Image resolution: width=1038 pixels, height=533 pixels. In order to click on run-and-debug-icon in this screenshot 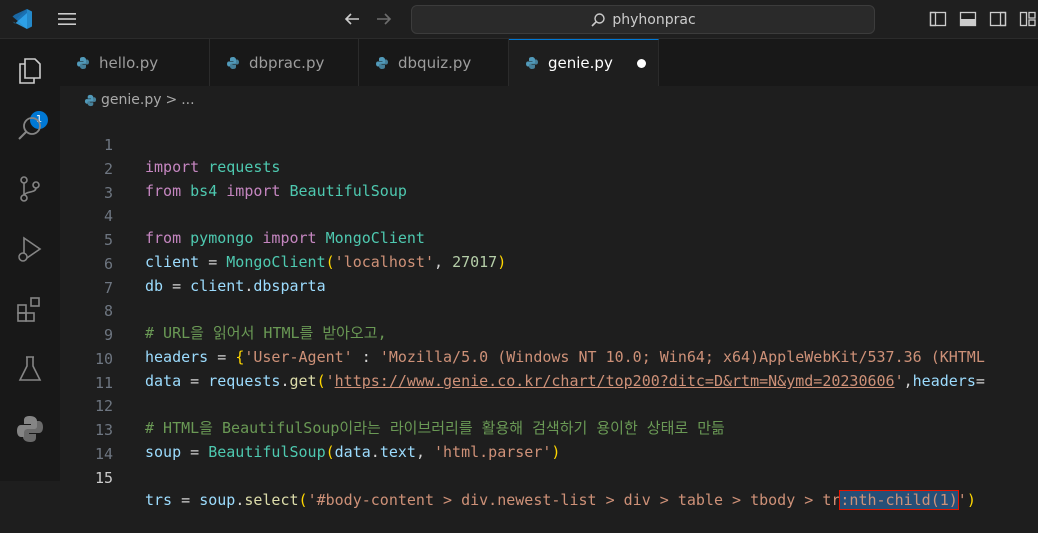, I will do `click(30, 249)`.